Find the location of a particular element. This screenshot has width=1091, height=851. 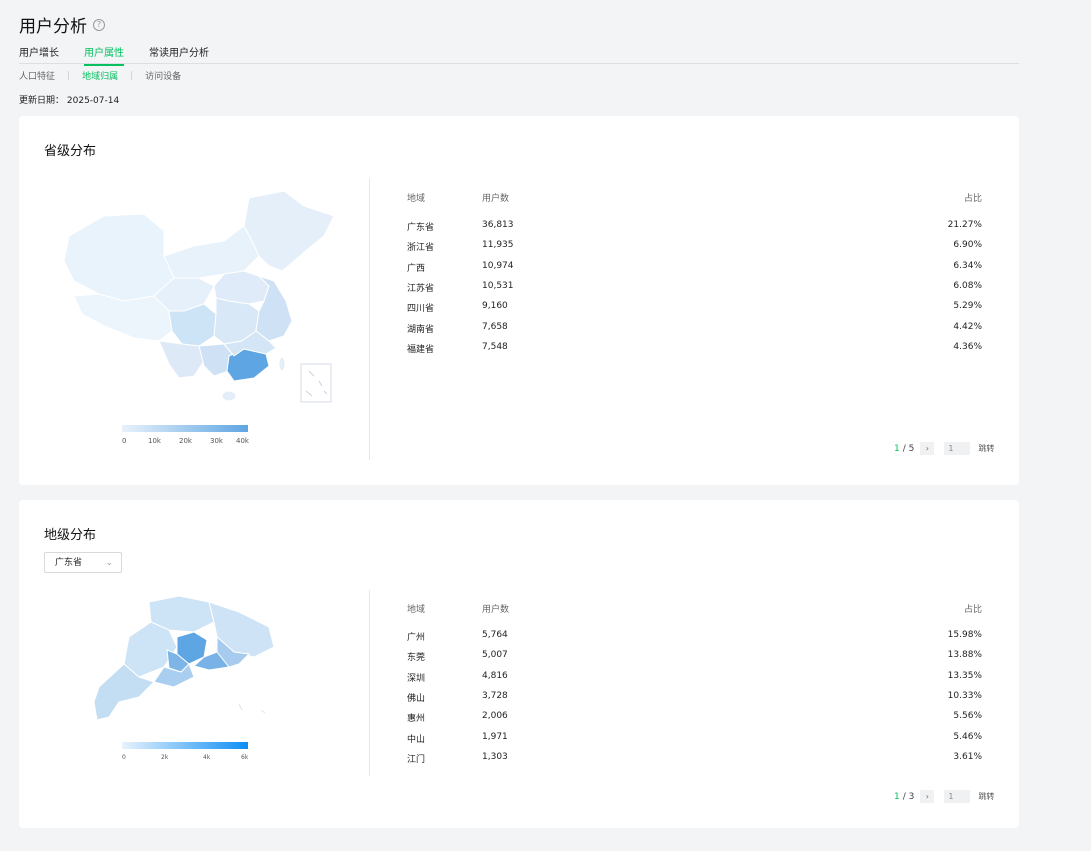

subtab-region: 地域归属 is located at coordinates (100, 75).